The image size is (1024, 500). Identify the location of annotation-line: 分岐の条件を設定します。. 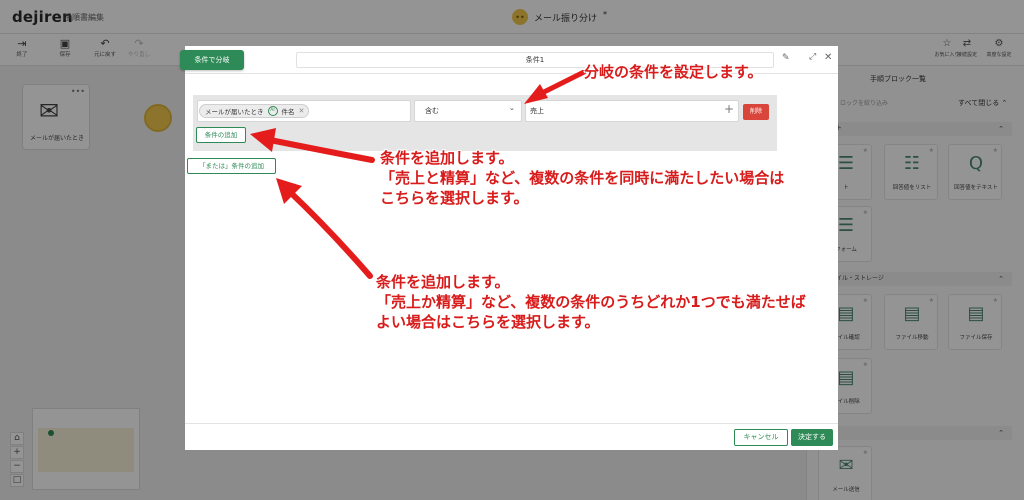
(673, 72).